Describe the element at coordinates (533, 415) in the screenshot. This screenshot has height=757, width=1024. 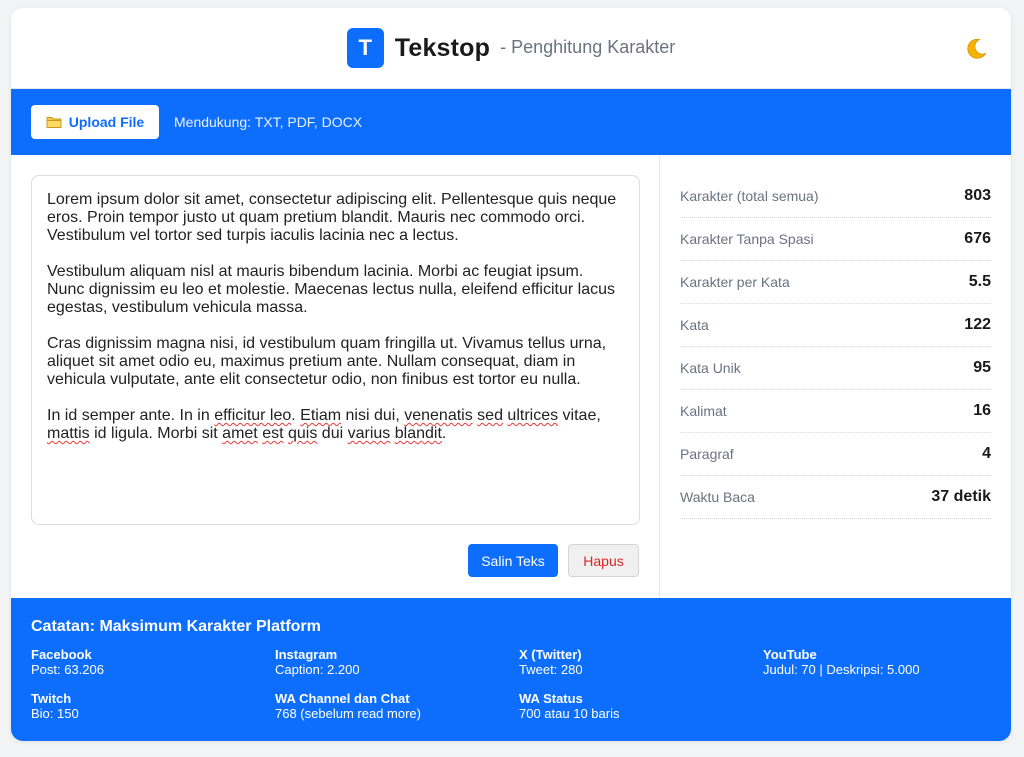
I see `misspelled-word: ultrices` at that location.